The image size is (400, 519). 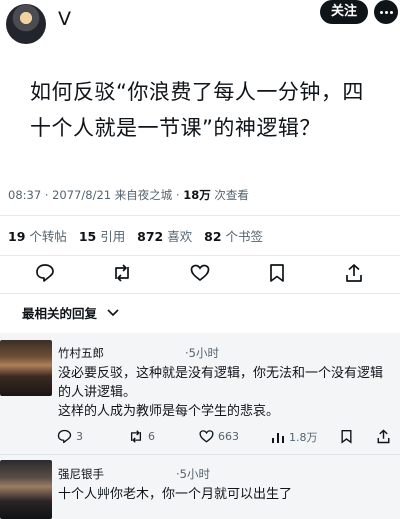 I want to click on stat-label: 引用, so click(x=111, y=236).